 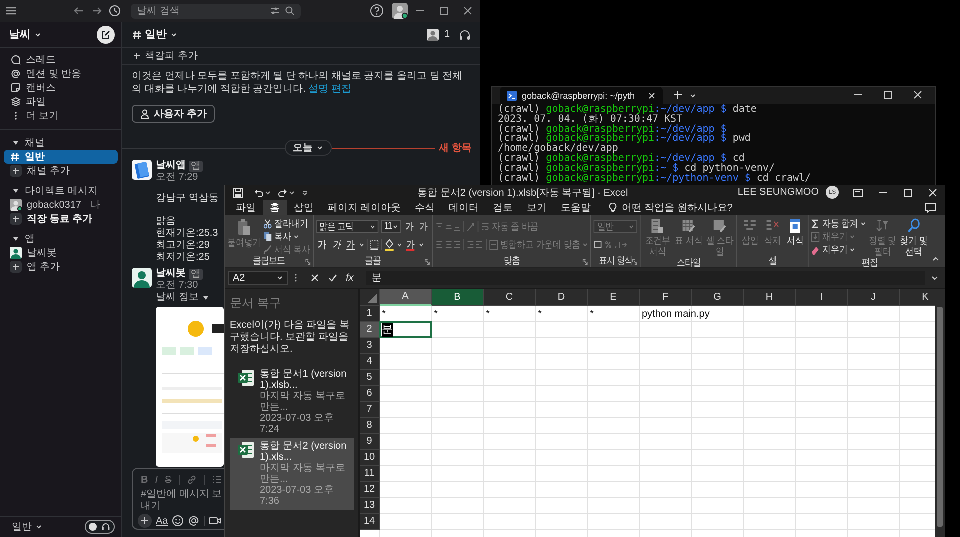 What do you see at coordinates (304, 207) in the screenshot?
I see `ribbon-tab: 삽입` at bounding box center [304, 207].